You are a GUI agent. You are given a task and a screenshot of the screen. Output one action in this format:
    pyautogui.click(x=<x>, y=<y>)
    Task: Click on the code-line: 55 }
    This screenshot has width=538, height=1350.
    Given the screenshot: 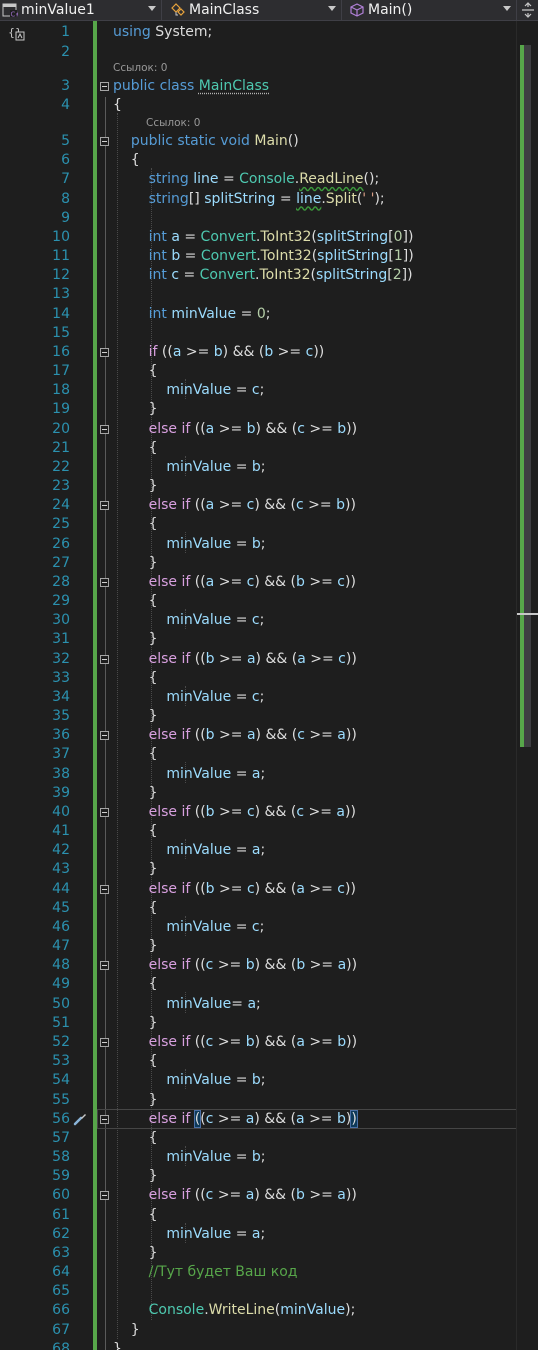 What is the action you would take?
    pyautogui.click(x=260, y=1100)
    